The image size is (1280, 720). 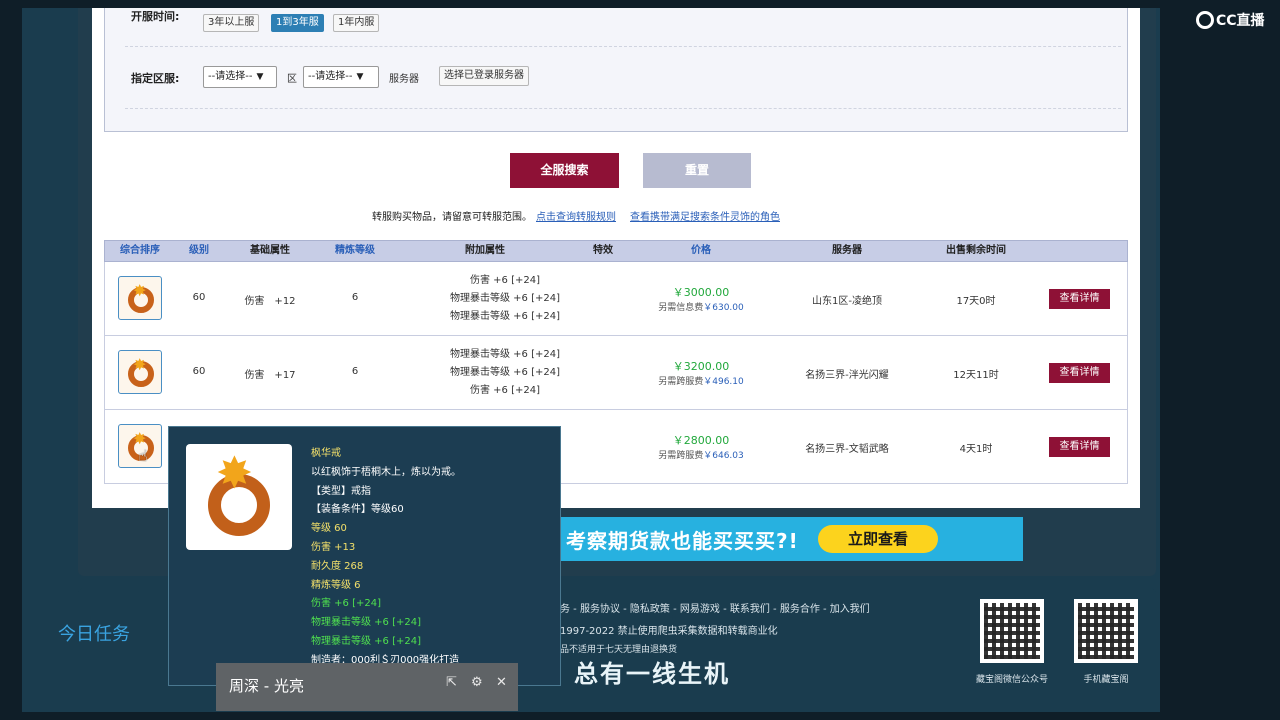 What do you see at coordinates (155, 78) in the screenshot?
I see `zone-label: 指定区服:` at bounding box center [155, 78].